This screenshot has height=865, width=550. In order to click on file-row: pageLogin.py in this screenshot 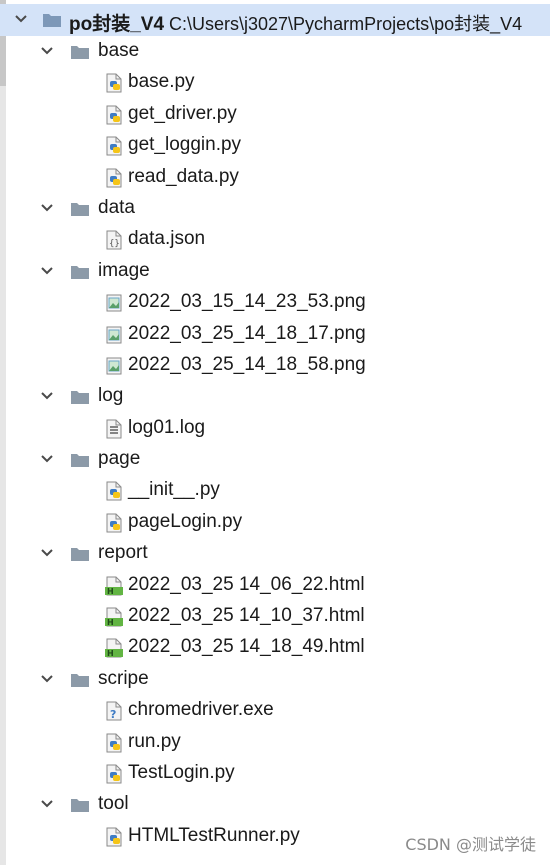, I will do `click(275, 522)`.